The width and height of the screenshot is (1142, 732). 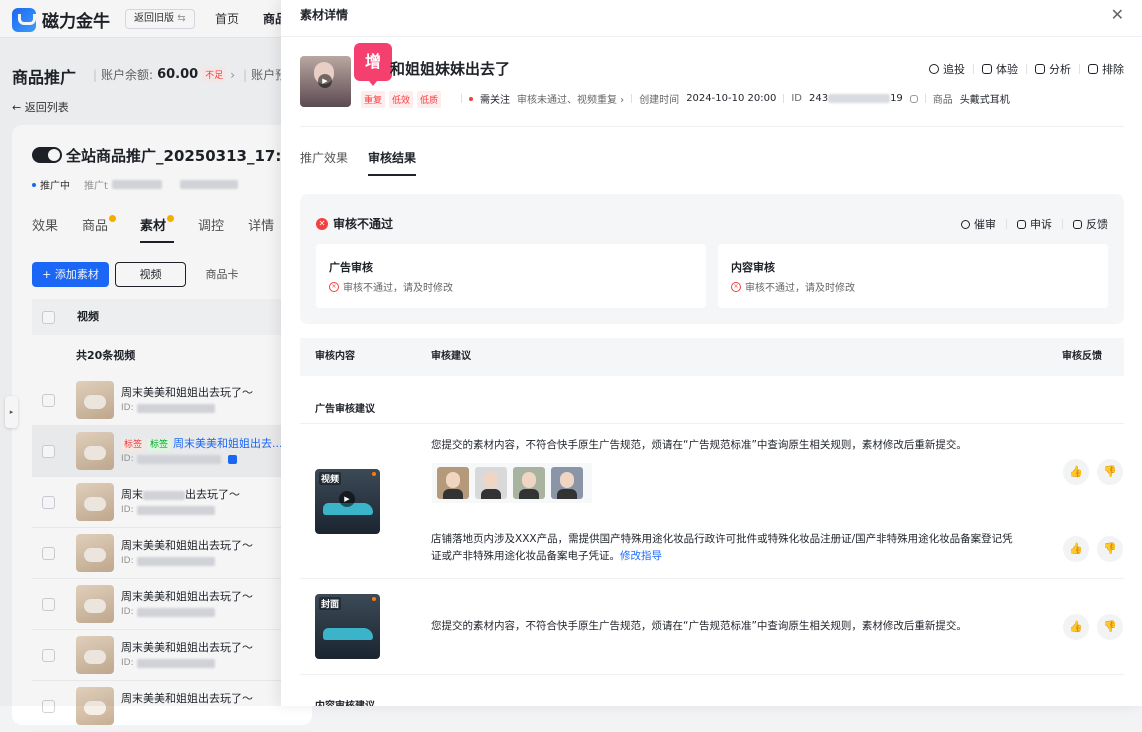 What do you see at coordinates (322, 223) in the screenshot?
I see `error-icon: ✕` at bounding box center [322, 223].